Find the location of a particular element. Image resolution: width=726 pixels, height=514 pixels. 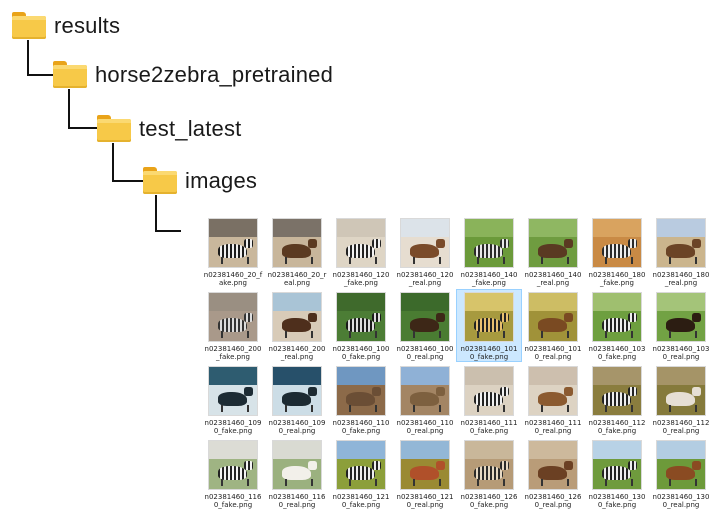

file-item: n02381460_1120_fake.png is located at coordinates (617, 399).